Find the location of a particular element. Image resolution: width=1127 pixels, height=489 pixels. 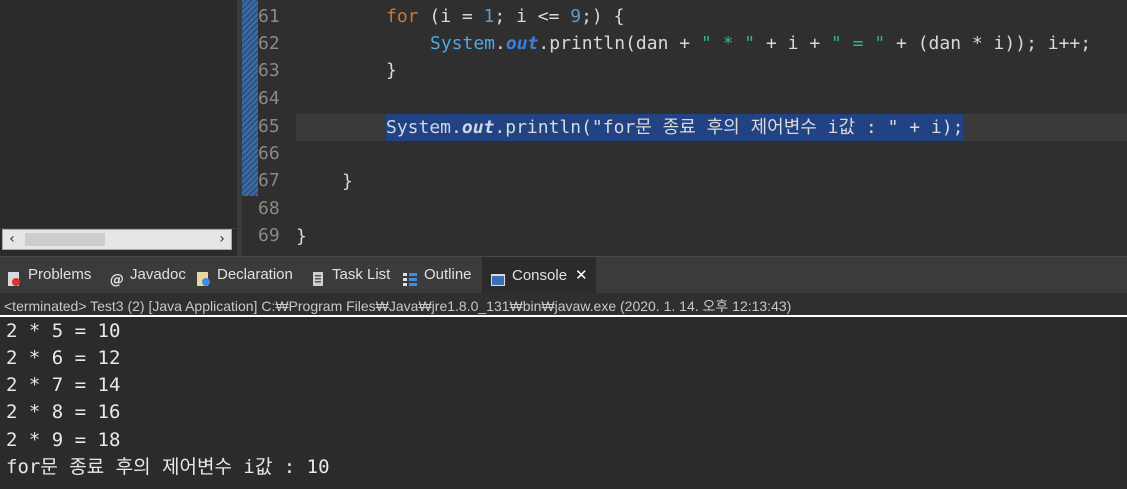

code-line-67: } is located at coordinates (347, 181).